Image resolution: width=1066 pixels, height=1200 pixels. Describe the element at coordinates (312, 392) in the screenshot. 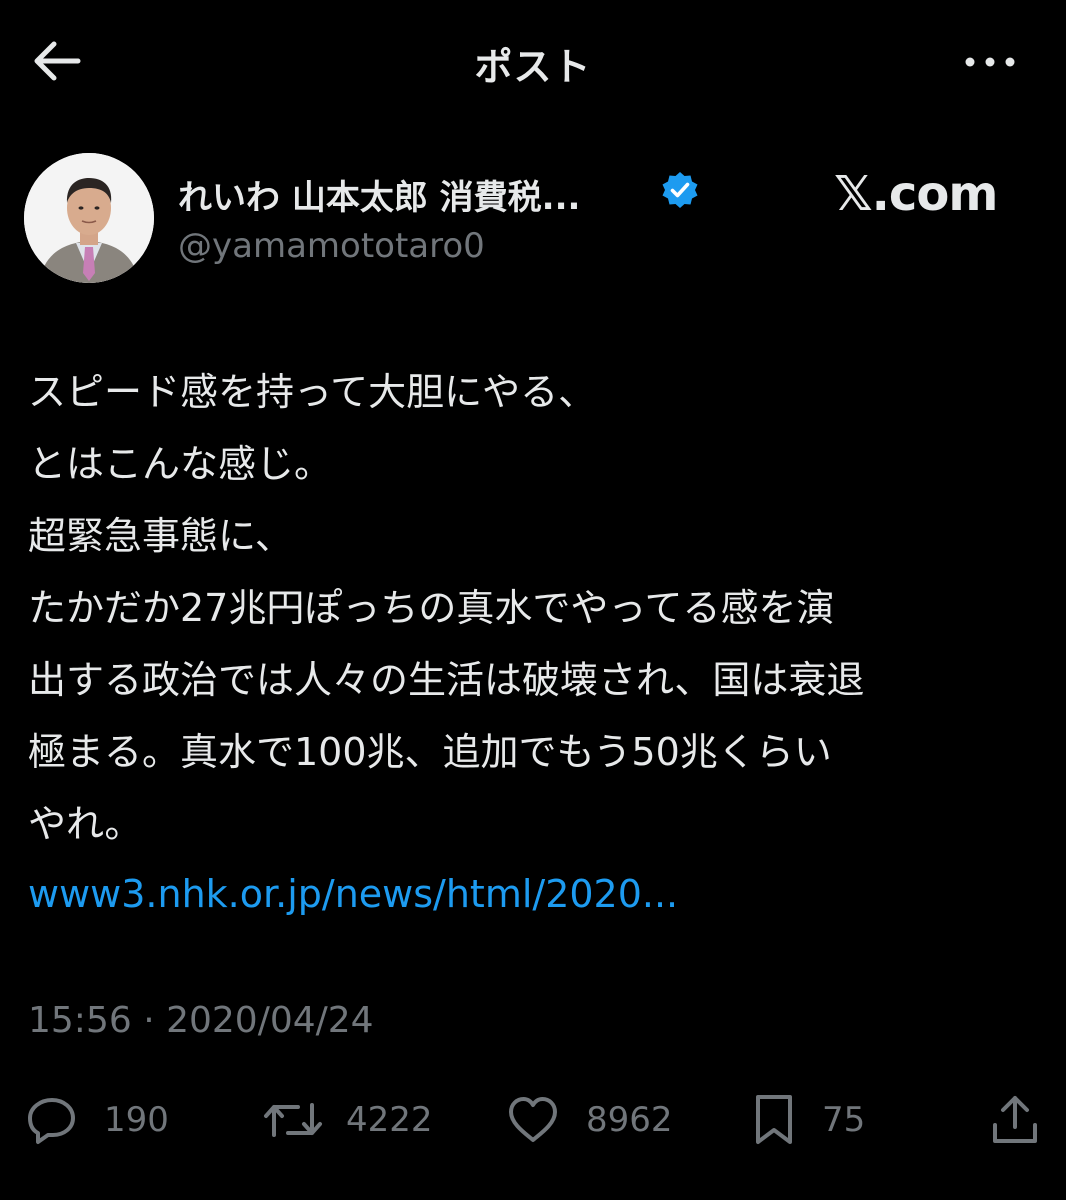

I see `post-text-line: スピード感を持って大胆にやる、` at that location.